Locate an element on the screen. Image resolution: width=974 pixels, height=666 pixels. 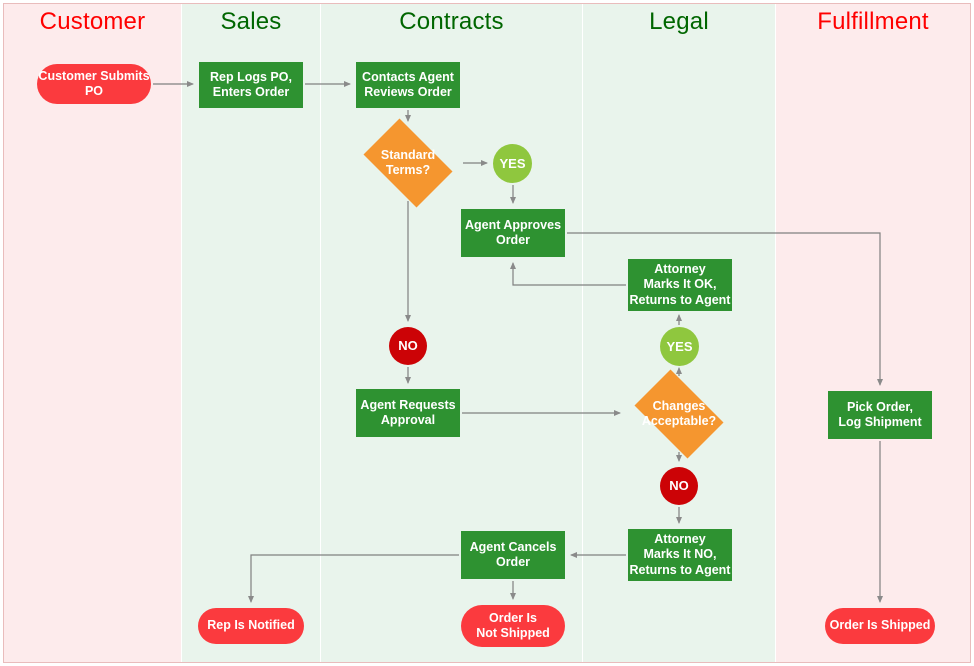
node-changes-acceptable-label: Changes Acceptable? is located at coordinates (679, 413).